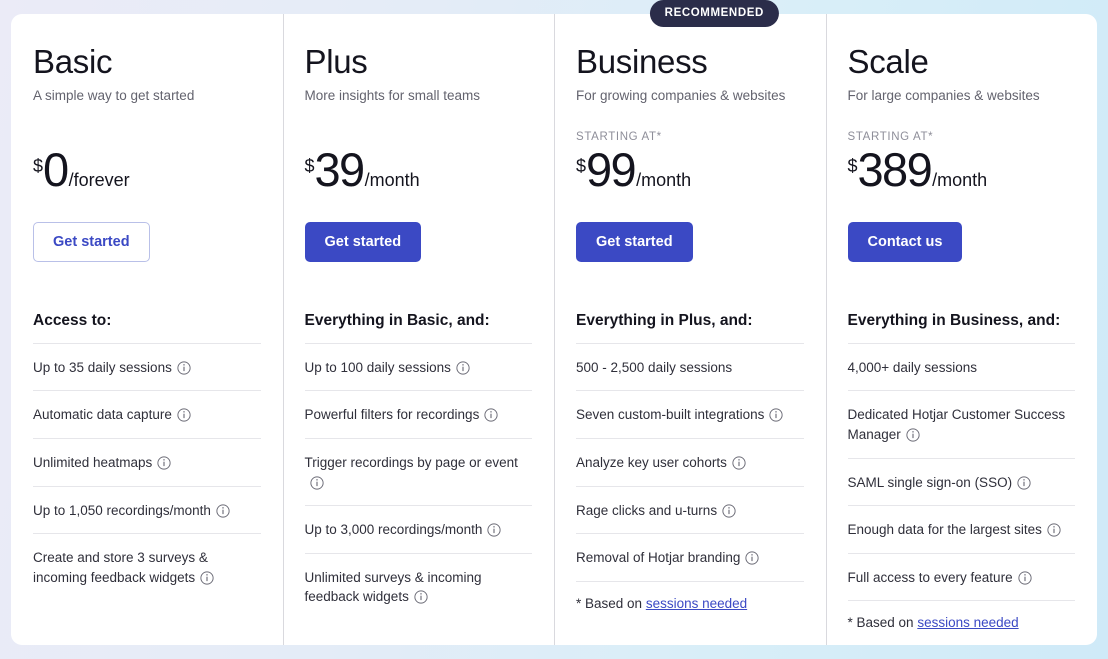 The height and width of the screenshot is (659, 1108). I want to click on plan-name-plus: Plus, so click(336, 61).